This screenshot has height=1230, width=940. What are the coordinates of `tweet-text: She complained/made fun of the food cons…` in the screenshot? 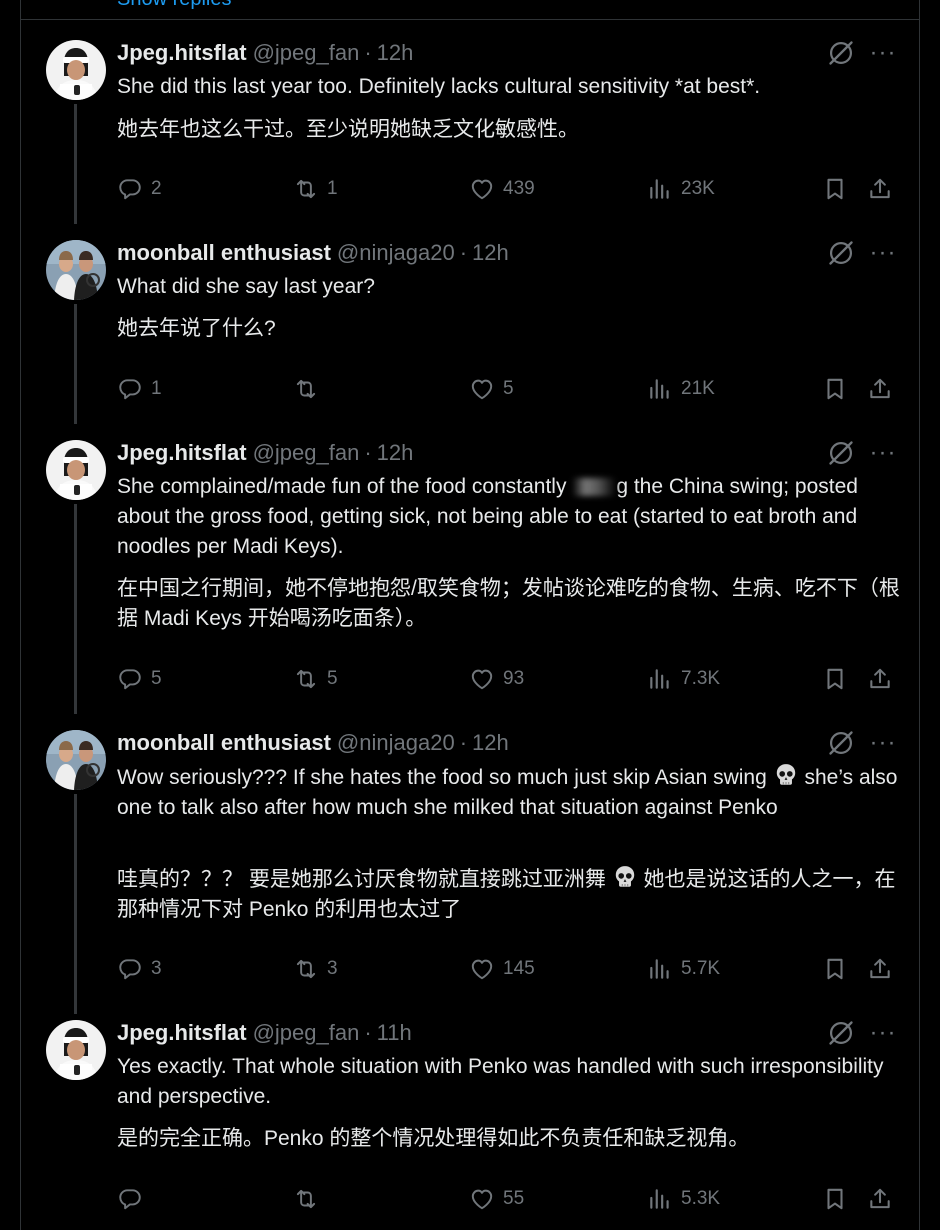 It's located at (512, 517).